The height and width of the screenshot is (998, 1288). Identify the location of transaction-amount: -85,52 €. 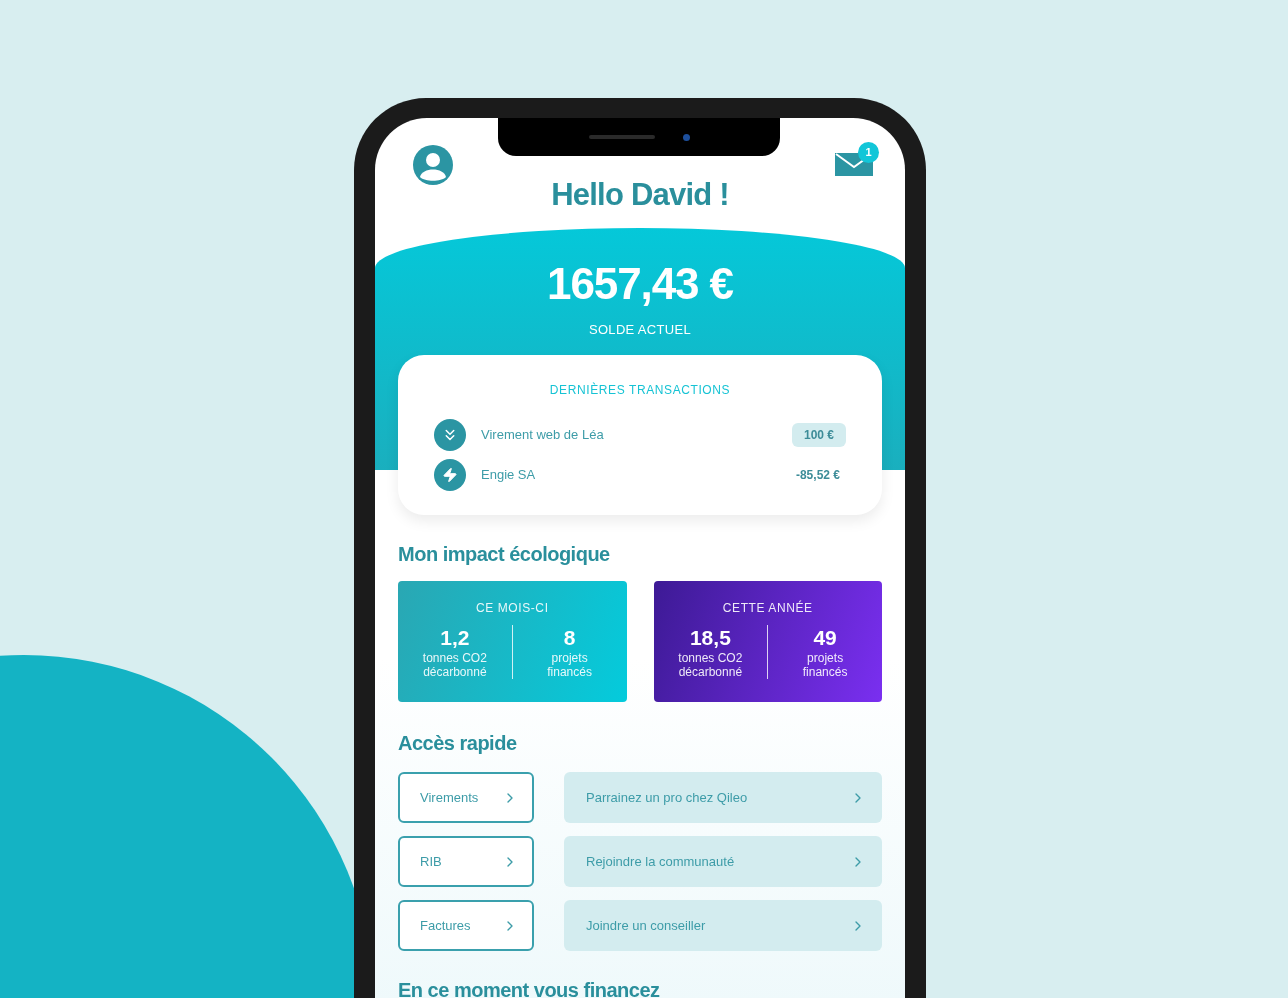
(817, 475).